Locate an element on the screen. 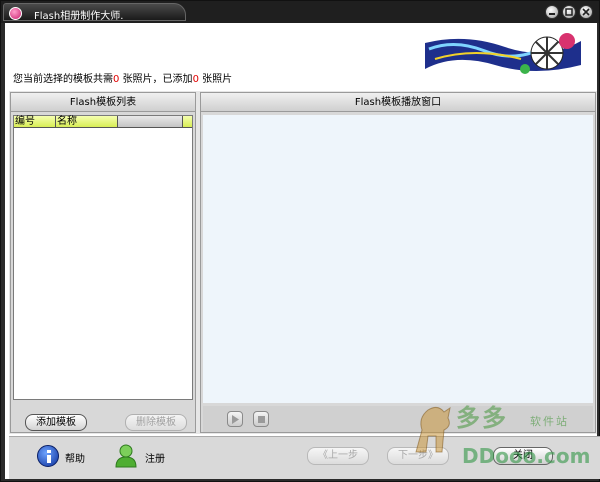  column-header-name: 名称 is located at coordinates (87, 122).